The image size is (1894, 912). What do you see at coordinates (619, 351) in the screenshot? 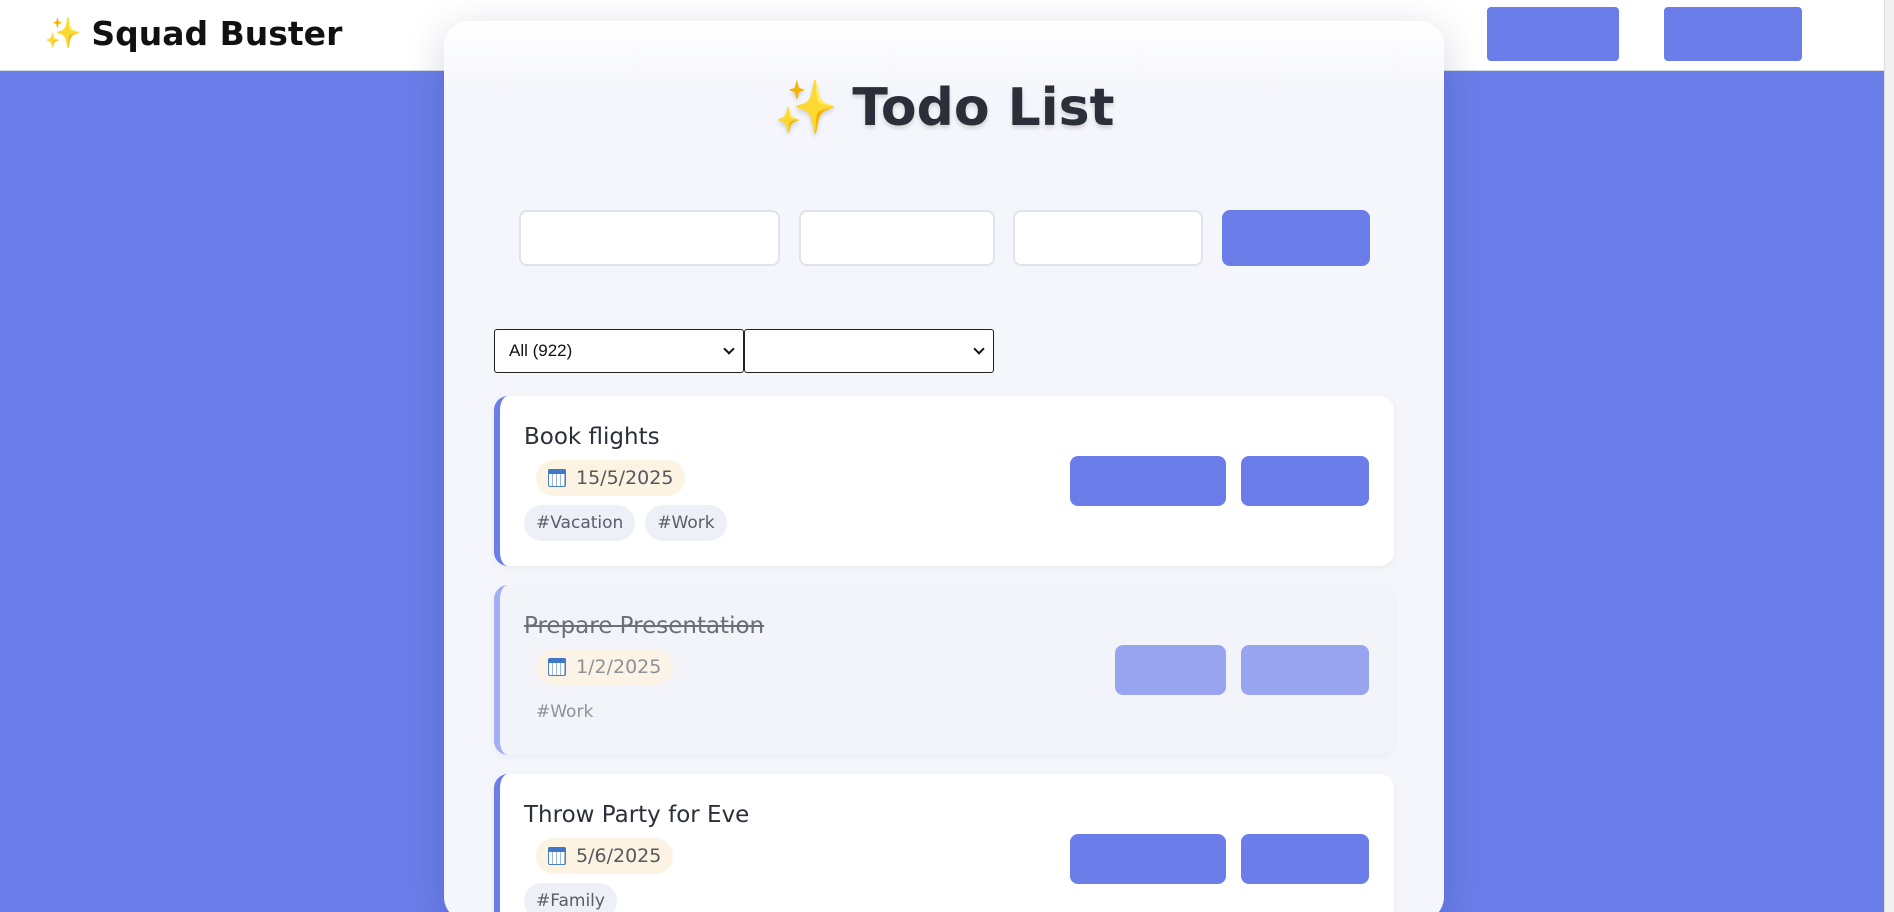
I see `status-filter-select: All (922)` at bounding box center [619, 351].